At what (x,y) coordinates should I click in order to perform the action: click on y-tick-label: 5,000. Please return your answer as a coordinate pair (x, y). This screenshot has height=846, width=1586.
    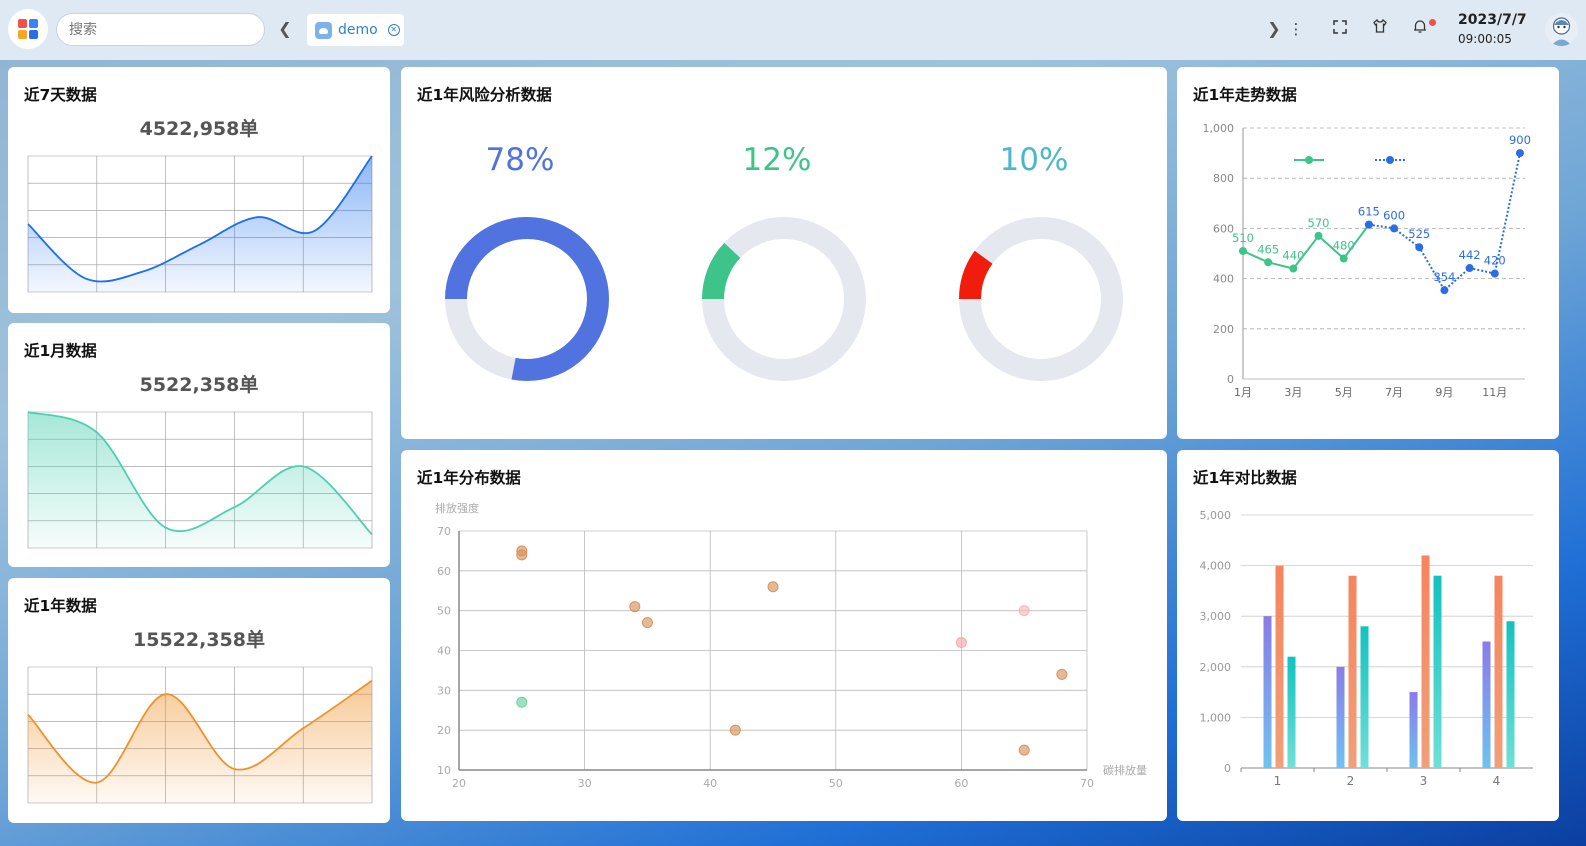
    Looking at the image, I should click on (1216, 515).